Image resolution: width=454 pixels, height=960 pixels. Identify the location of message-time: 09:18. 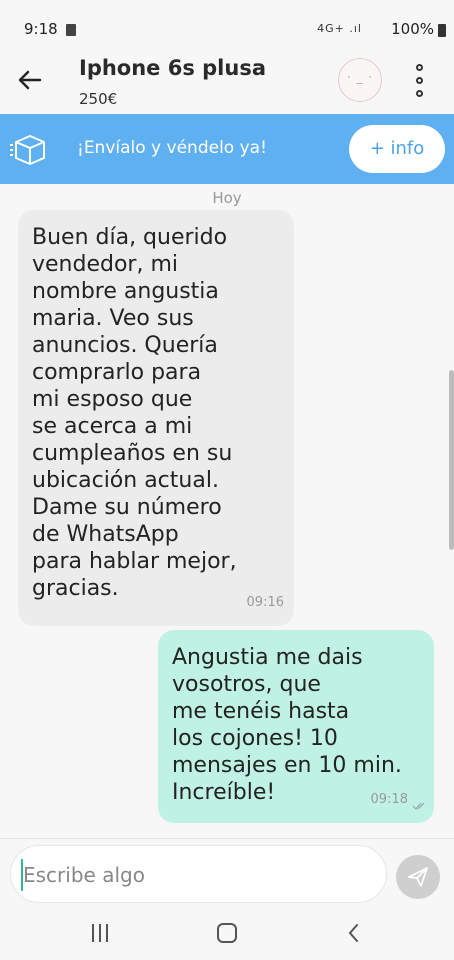
(389, 799).